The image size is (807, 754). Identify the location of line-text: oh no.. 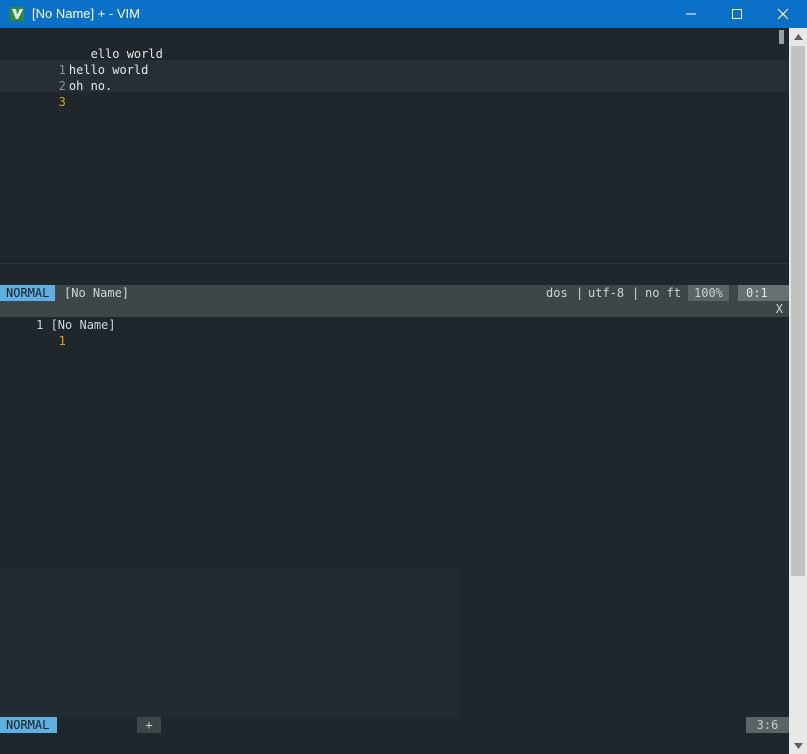
(90, 86).